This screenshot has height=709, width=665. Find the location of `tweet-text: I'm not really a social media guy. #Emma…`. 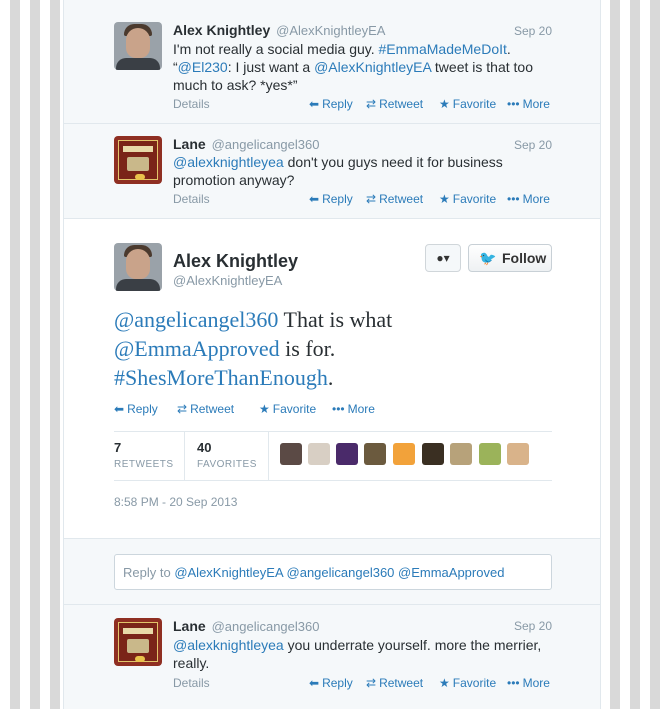

tweet-text: I'm not really a social media guy. #Emma… is located at coordinates (368, 67).